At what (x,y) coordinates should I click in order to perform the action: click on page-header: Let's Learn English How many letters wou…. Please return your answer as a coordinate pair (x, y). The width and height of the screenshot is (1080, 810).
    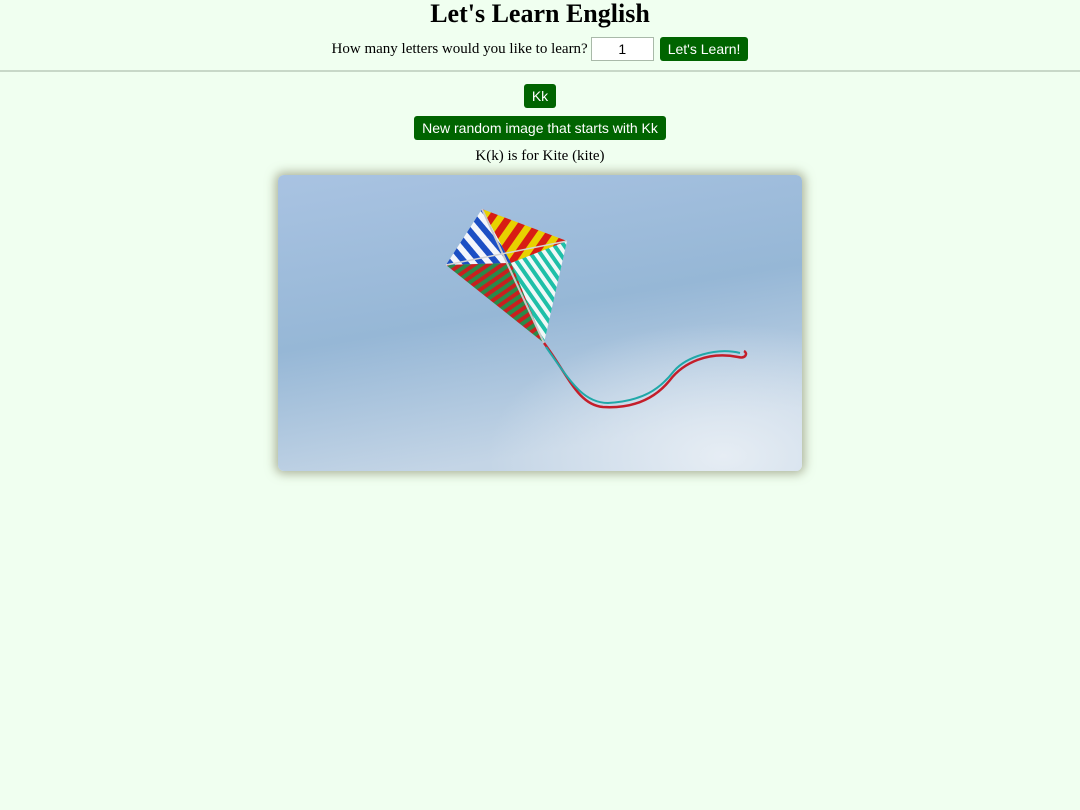
    Looking at the image, I should click on (540, 36).